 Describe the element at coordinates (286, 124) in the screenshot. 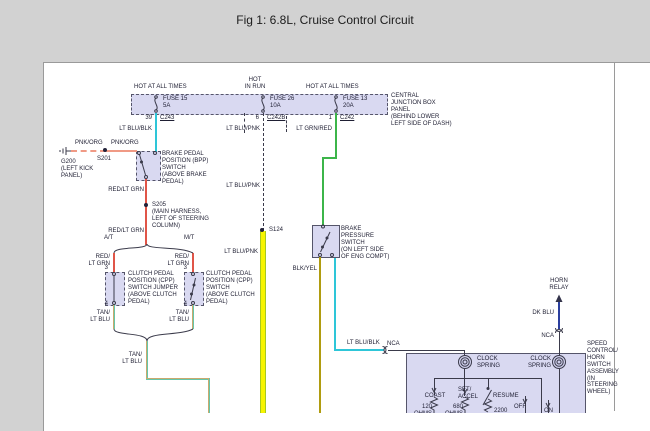

I see `c242-bracket-dash` at that location.